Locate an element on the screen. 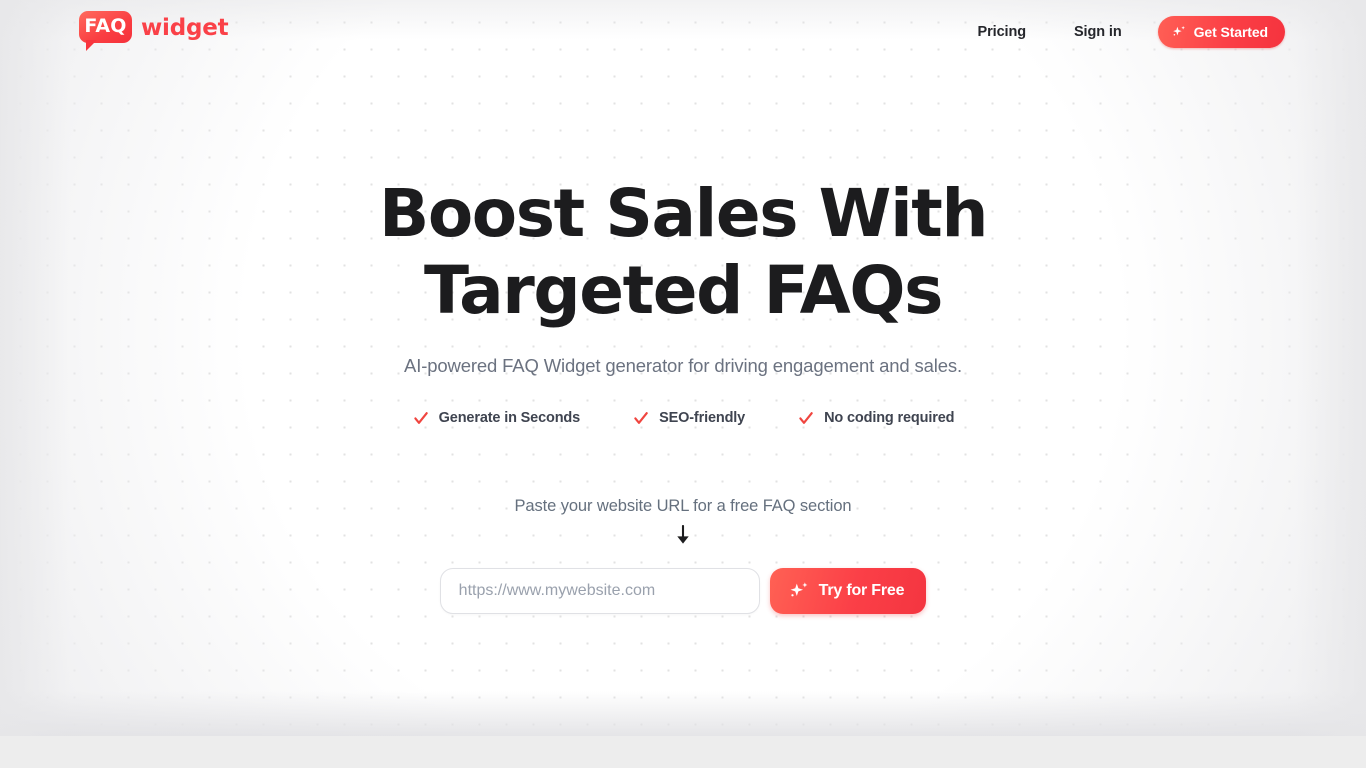 The image size is (1366, 768). speech-bubble-icon: FAQ is located at coordinates (105, 31).